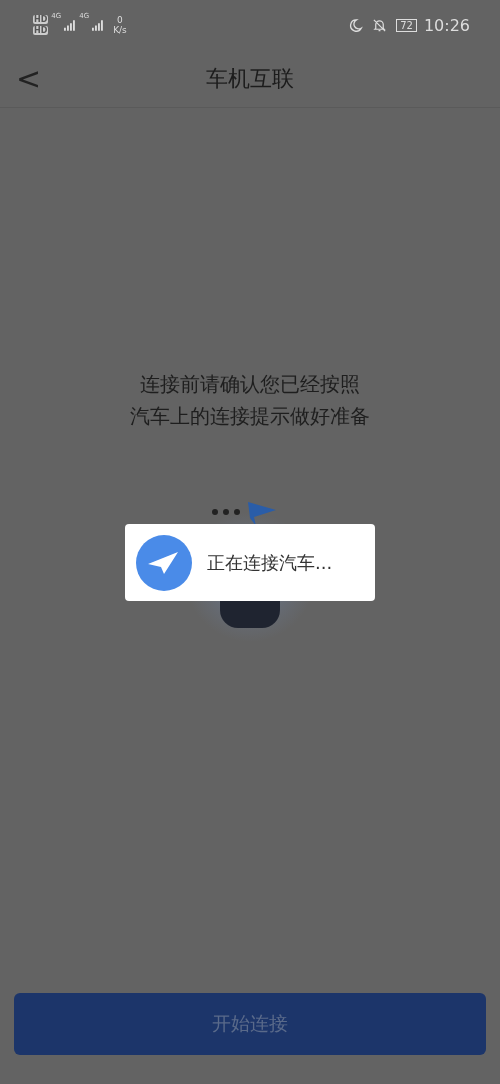  I want to click on instruction-text: 连接前请确认您已经按照, so click(250, 384).